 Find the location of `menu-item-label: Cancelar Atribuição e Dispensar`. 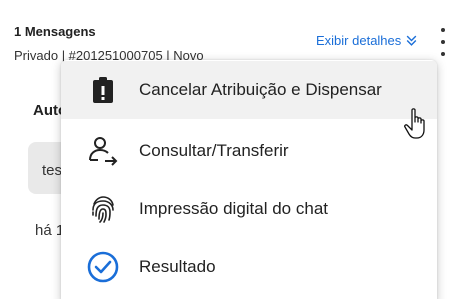

menu-item-label: Cancelar Atribuição e Dispensar is located at coordinates (260, 89).